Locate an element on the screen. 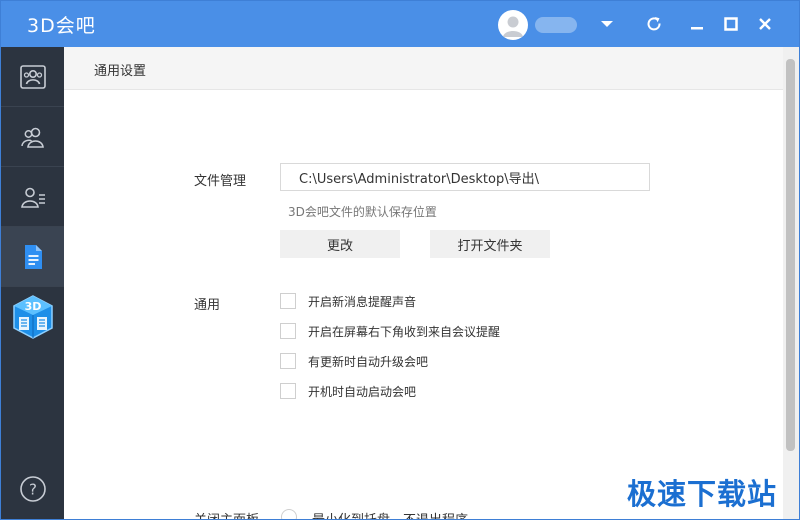 The width and height of the screenshot is (800, 520). user-name-blurred is located at coordinates (556, 25).